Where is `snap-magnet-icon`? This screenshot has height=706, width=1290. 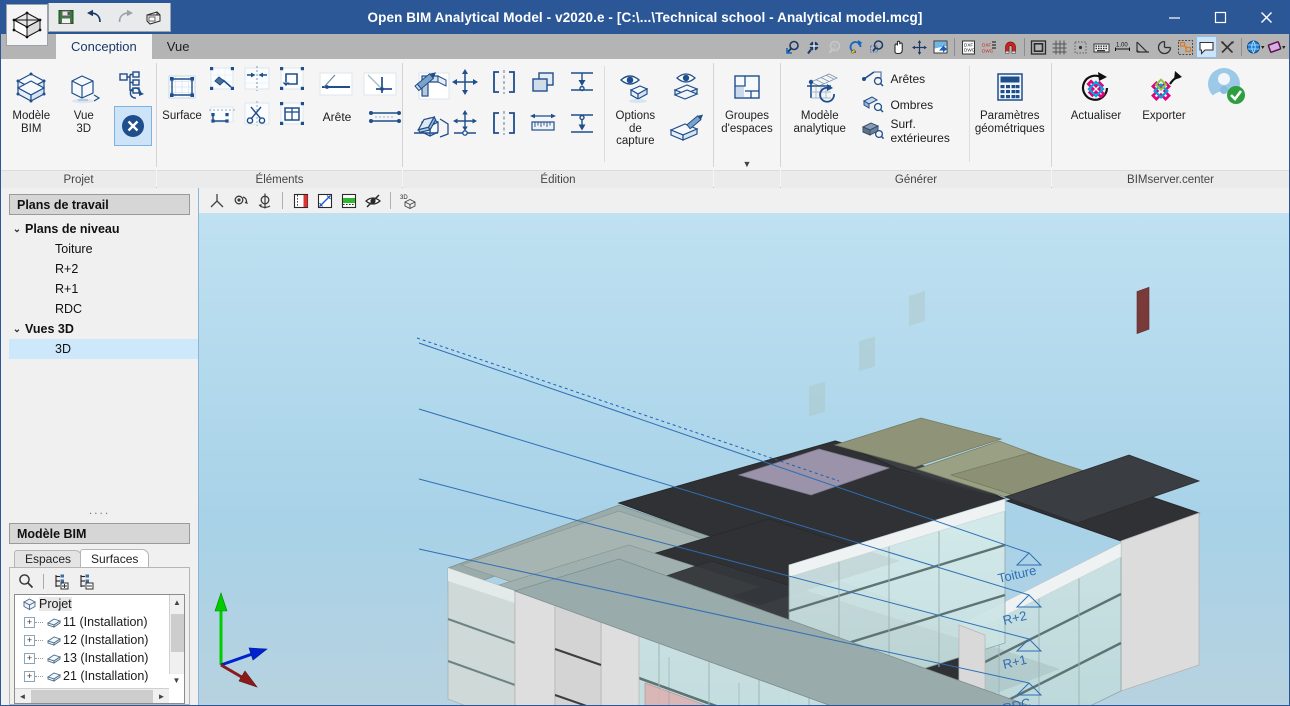 snap-magnet-icon is located at coordinates (1010, 47).